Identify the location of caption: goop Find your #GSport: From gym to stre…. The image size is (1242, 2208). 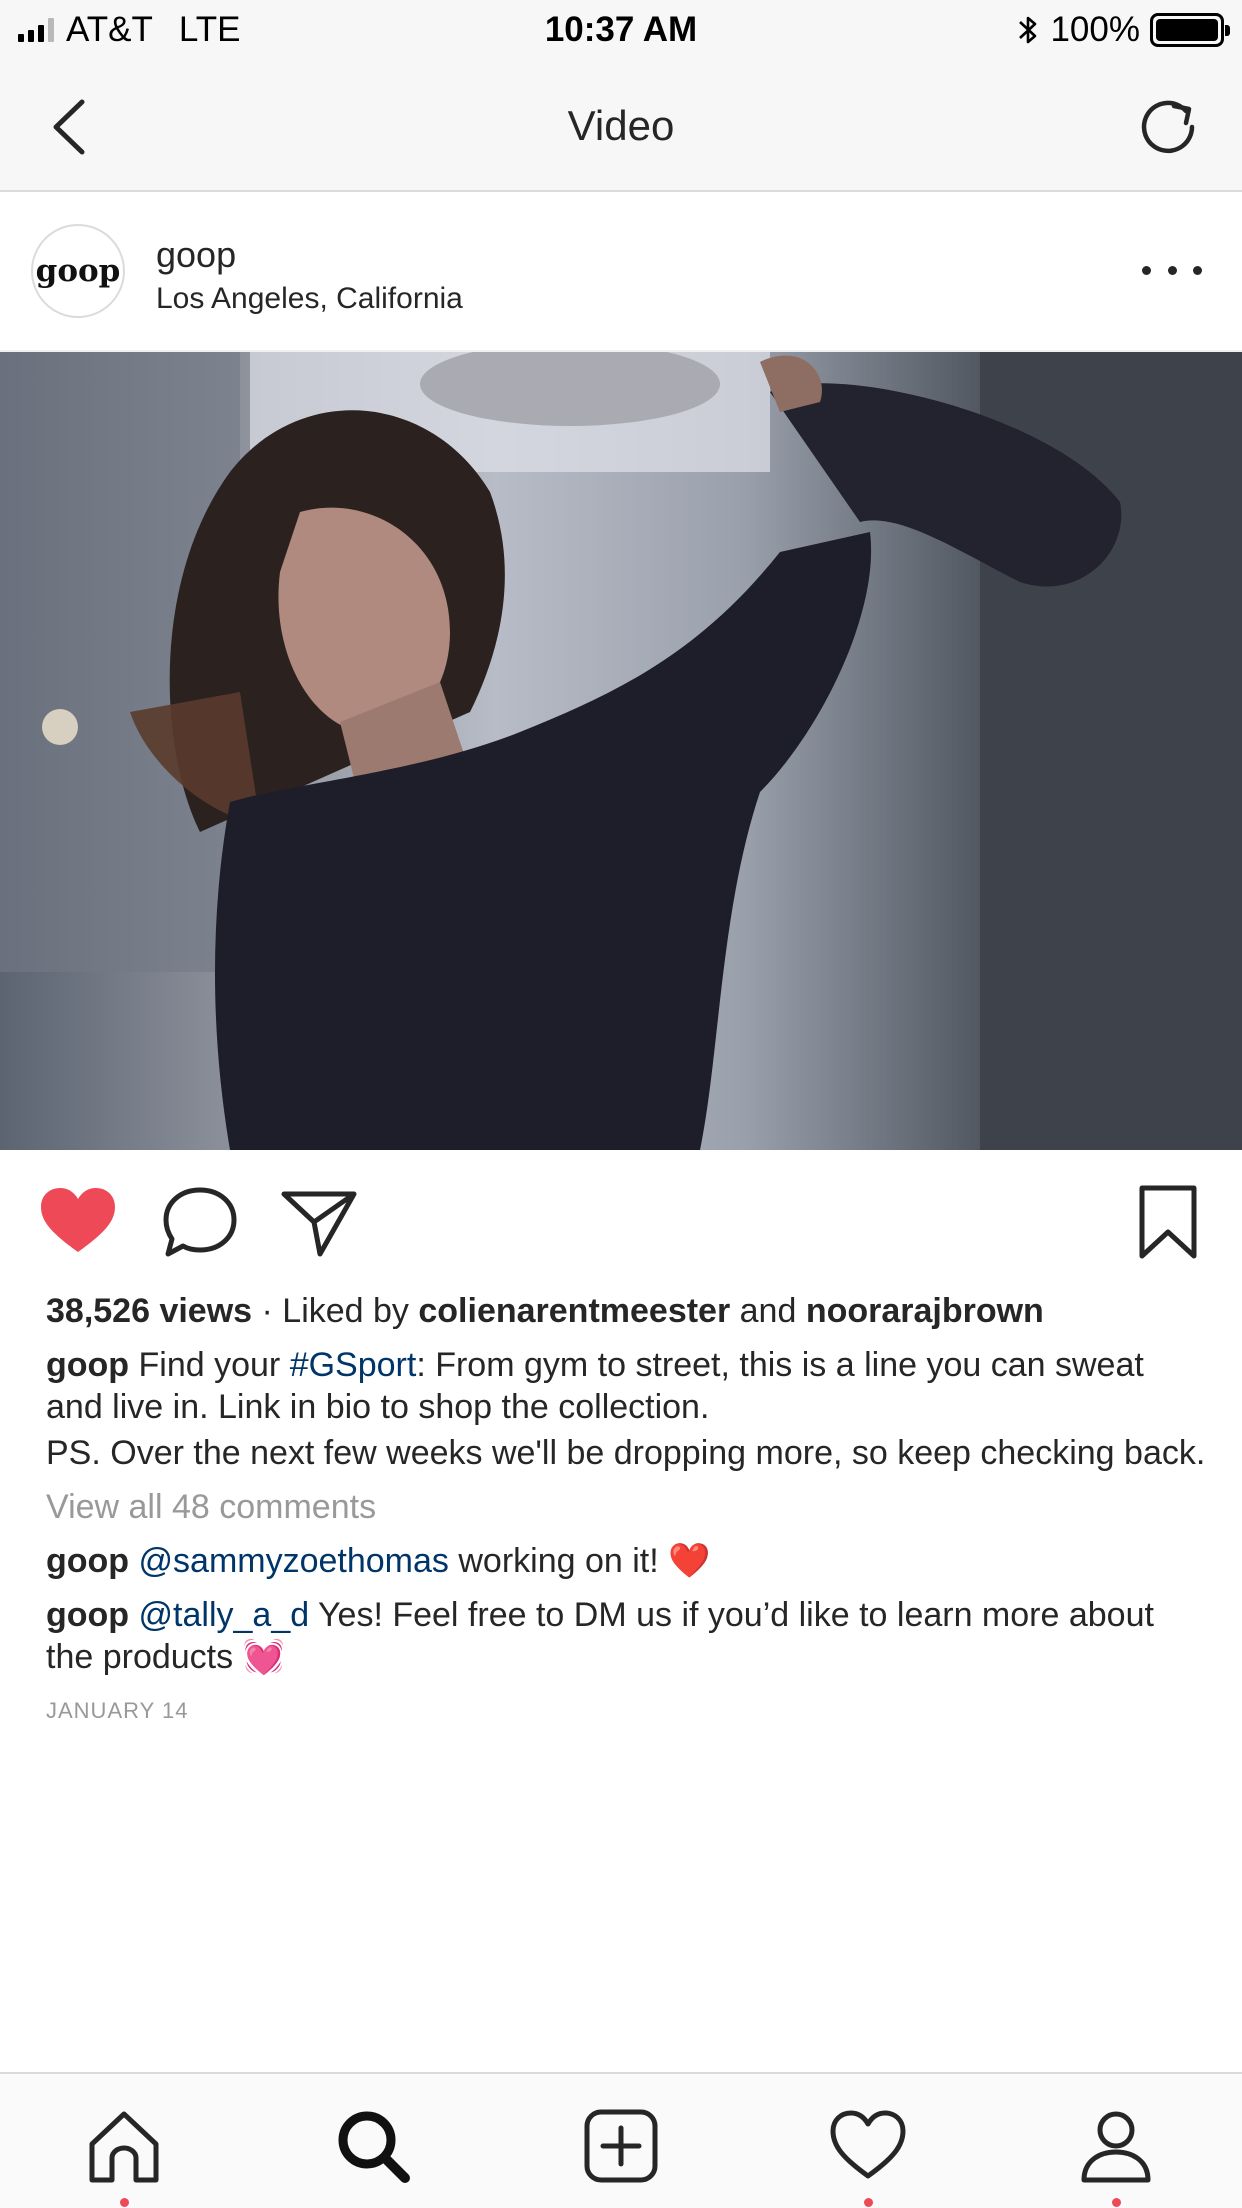
(626, 1386).